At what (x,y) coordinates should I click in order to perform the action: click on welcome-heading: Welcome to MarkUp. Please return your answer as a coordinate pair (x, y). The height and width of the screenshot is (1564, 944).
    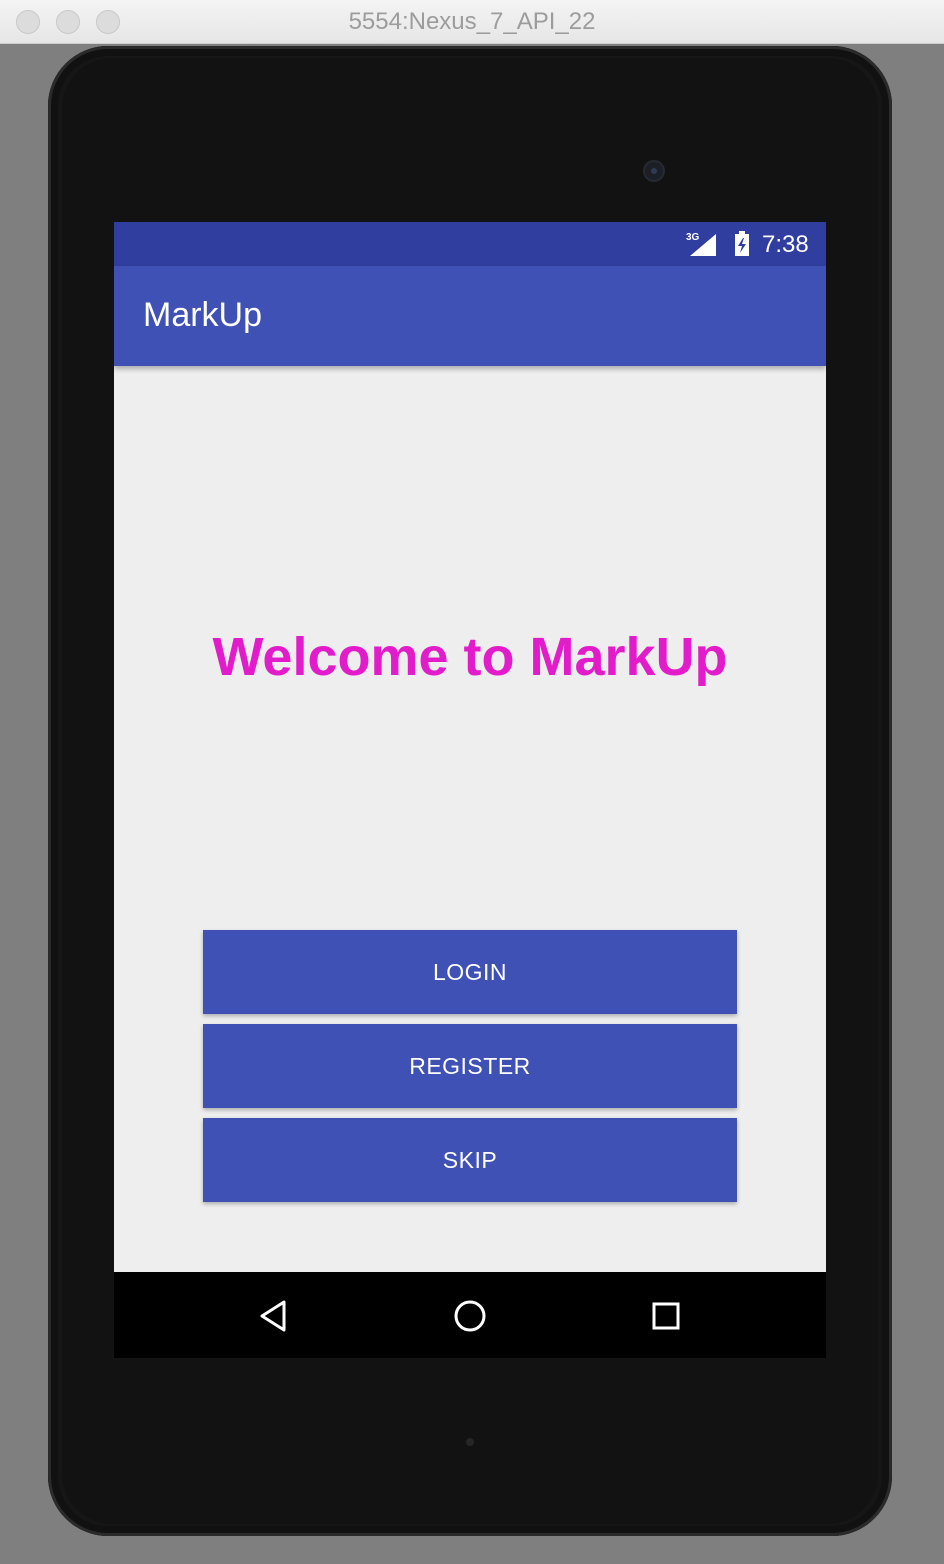
    Looking at the image, I should click on (470, 657).